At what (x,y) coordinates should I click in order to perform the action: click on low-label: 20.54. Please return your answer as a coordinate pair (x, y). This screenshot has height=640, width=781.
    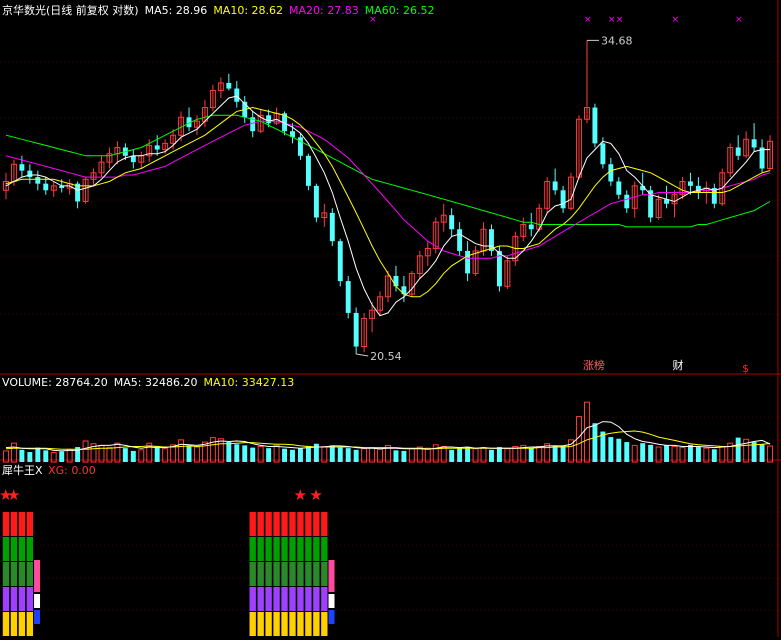
    Looking at the image, I should click on (386, 356).